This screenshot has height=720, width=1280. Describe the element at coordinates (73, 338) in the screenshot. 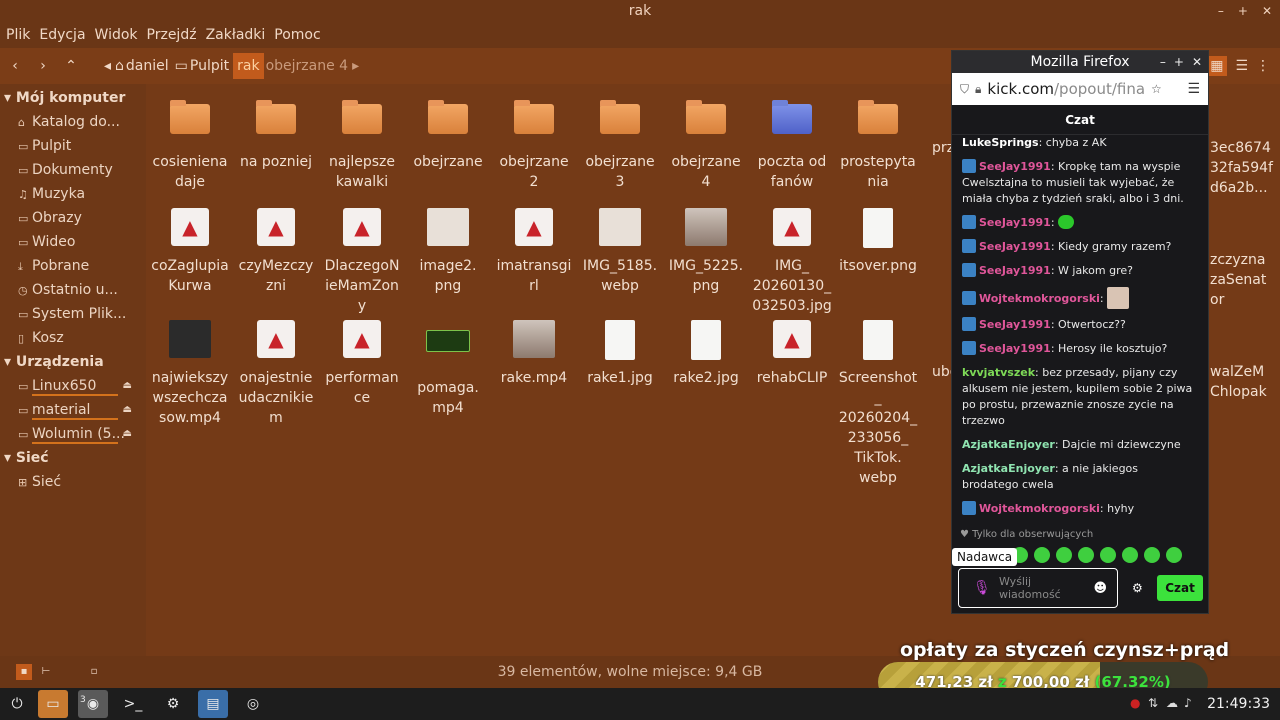

I see `sidebar-item-trash: ▯ Kosz` at that location.